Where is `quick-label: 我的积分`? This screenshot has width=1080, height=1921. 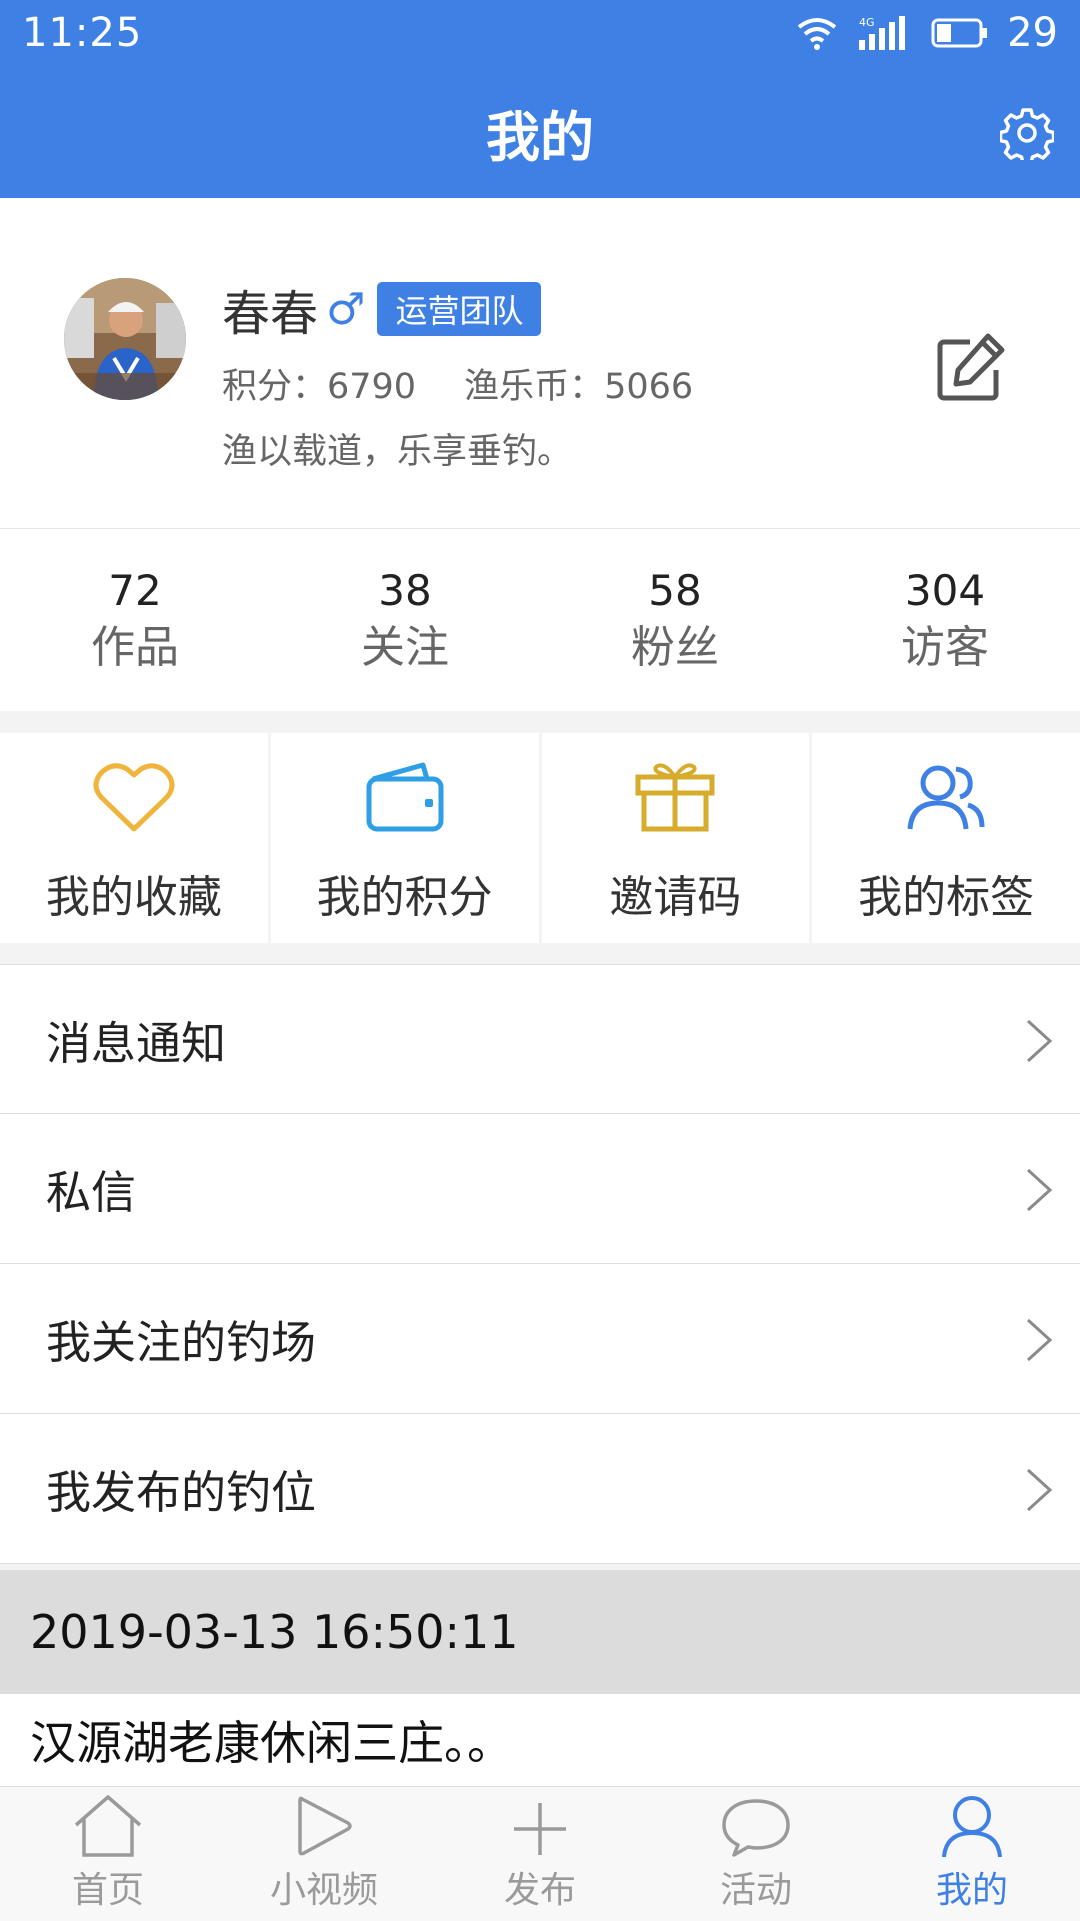 quick-label: 我的积分 is located at coordinates (404, 897).